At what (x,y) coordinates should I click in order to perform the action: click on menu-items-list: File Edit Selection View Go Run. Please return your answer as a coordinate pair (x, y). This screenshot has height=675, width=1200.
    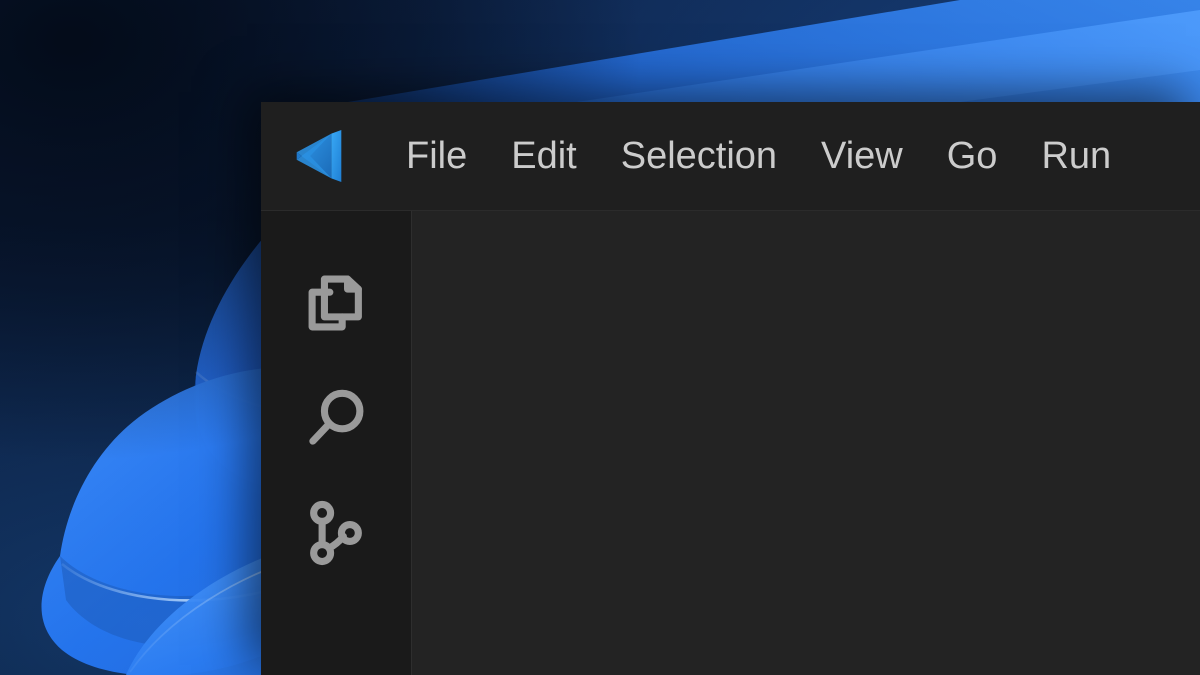
    Looking at the image, I should click on (758, 156).